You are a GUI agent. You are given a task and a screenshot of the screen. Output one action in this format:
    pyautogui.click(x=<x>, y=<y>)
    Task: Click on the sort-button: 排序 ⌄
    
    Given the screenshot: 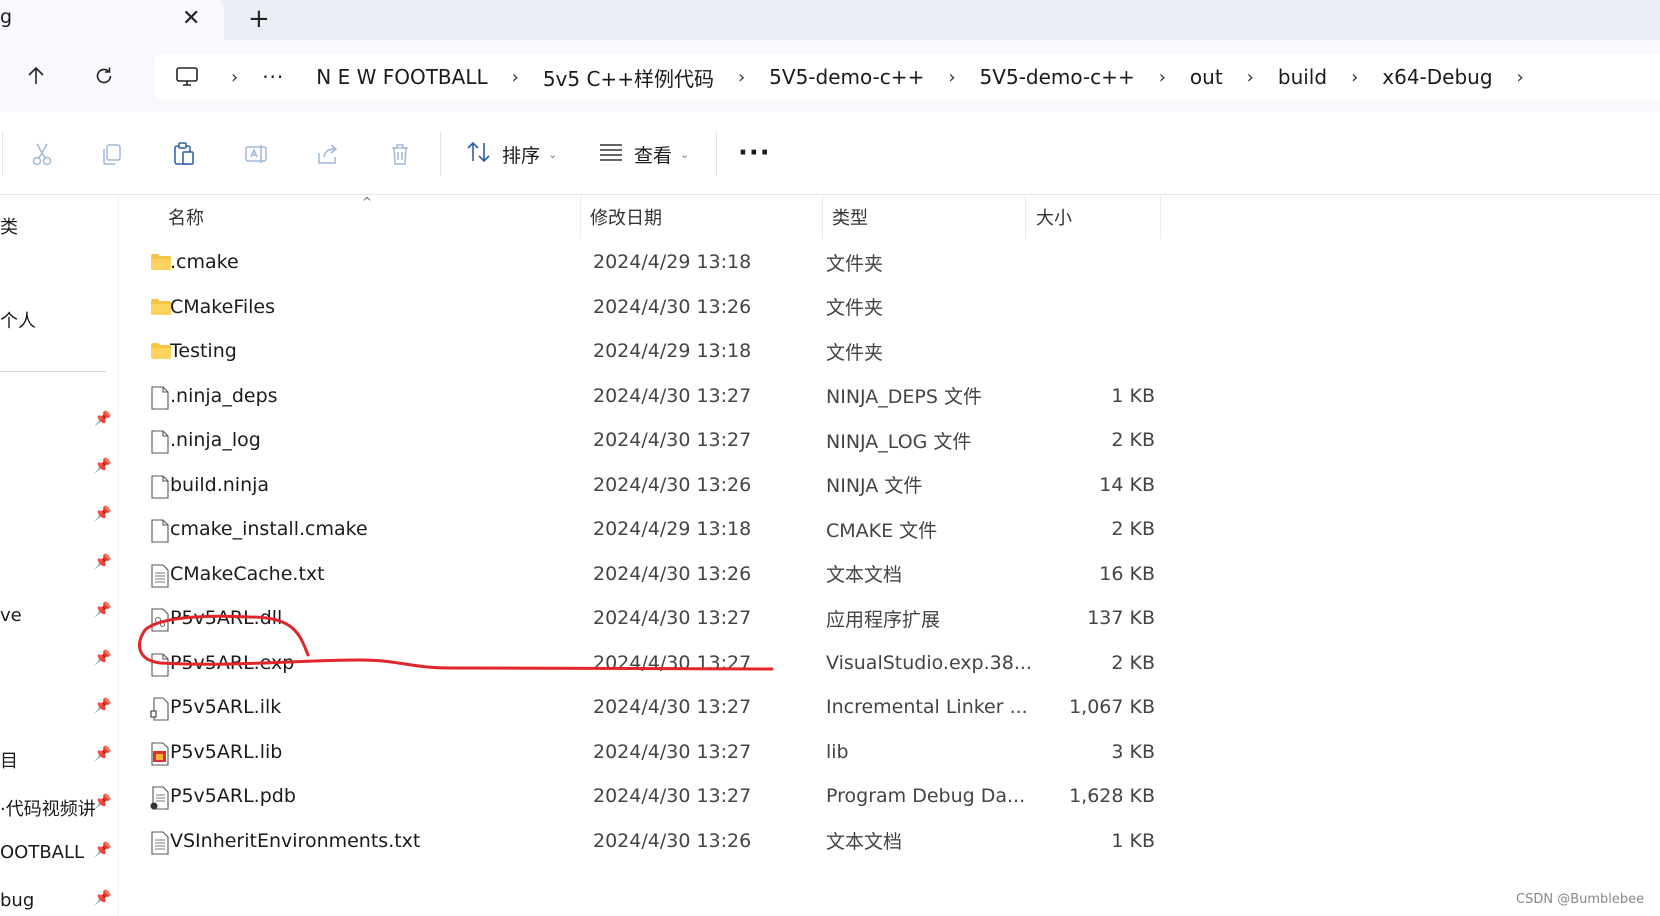 What is the action you would take?
    pyautogui.click(x=511, y=154)
    